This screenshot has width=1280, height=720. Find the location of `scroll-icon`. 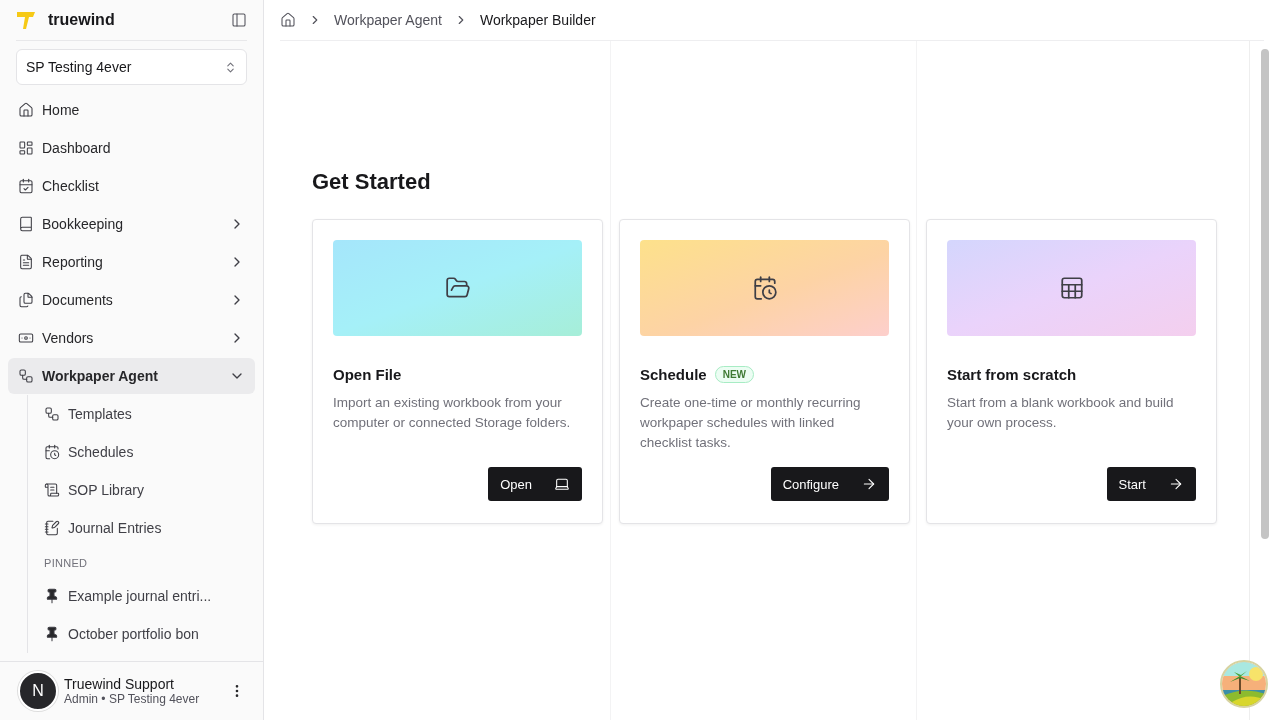

scroll-icon is located at coordinates (52, 490).